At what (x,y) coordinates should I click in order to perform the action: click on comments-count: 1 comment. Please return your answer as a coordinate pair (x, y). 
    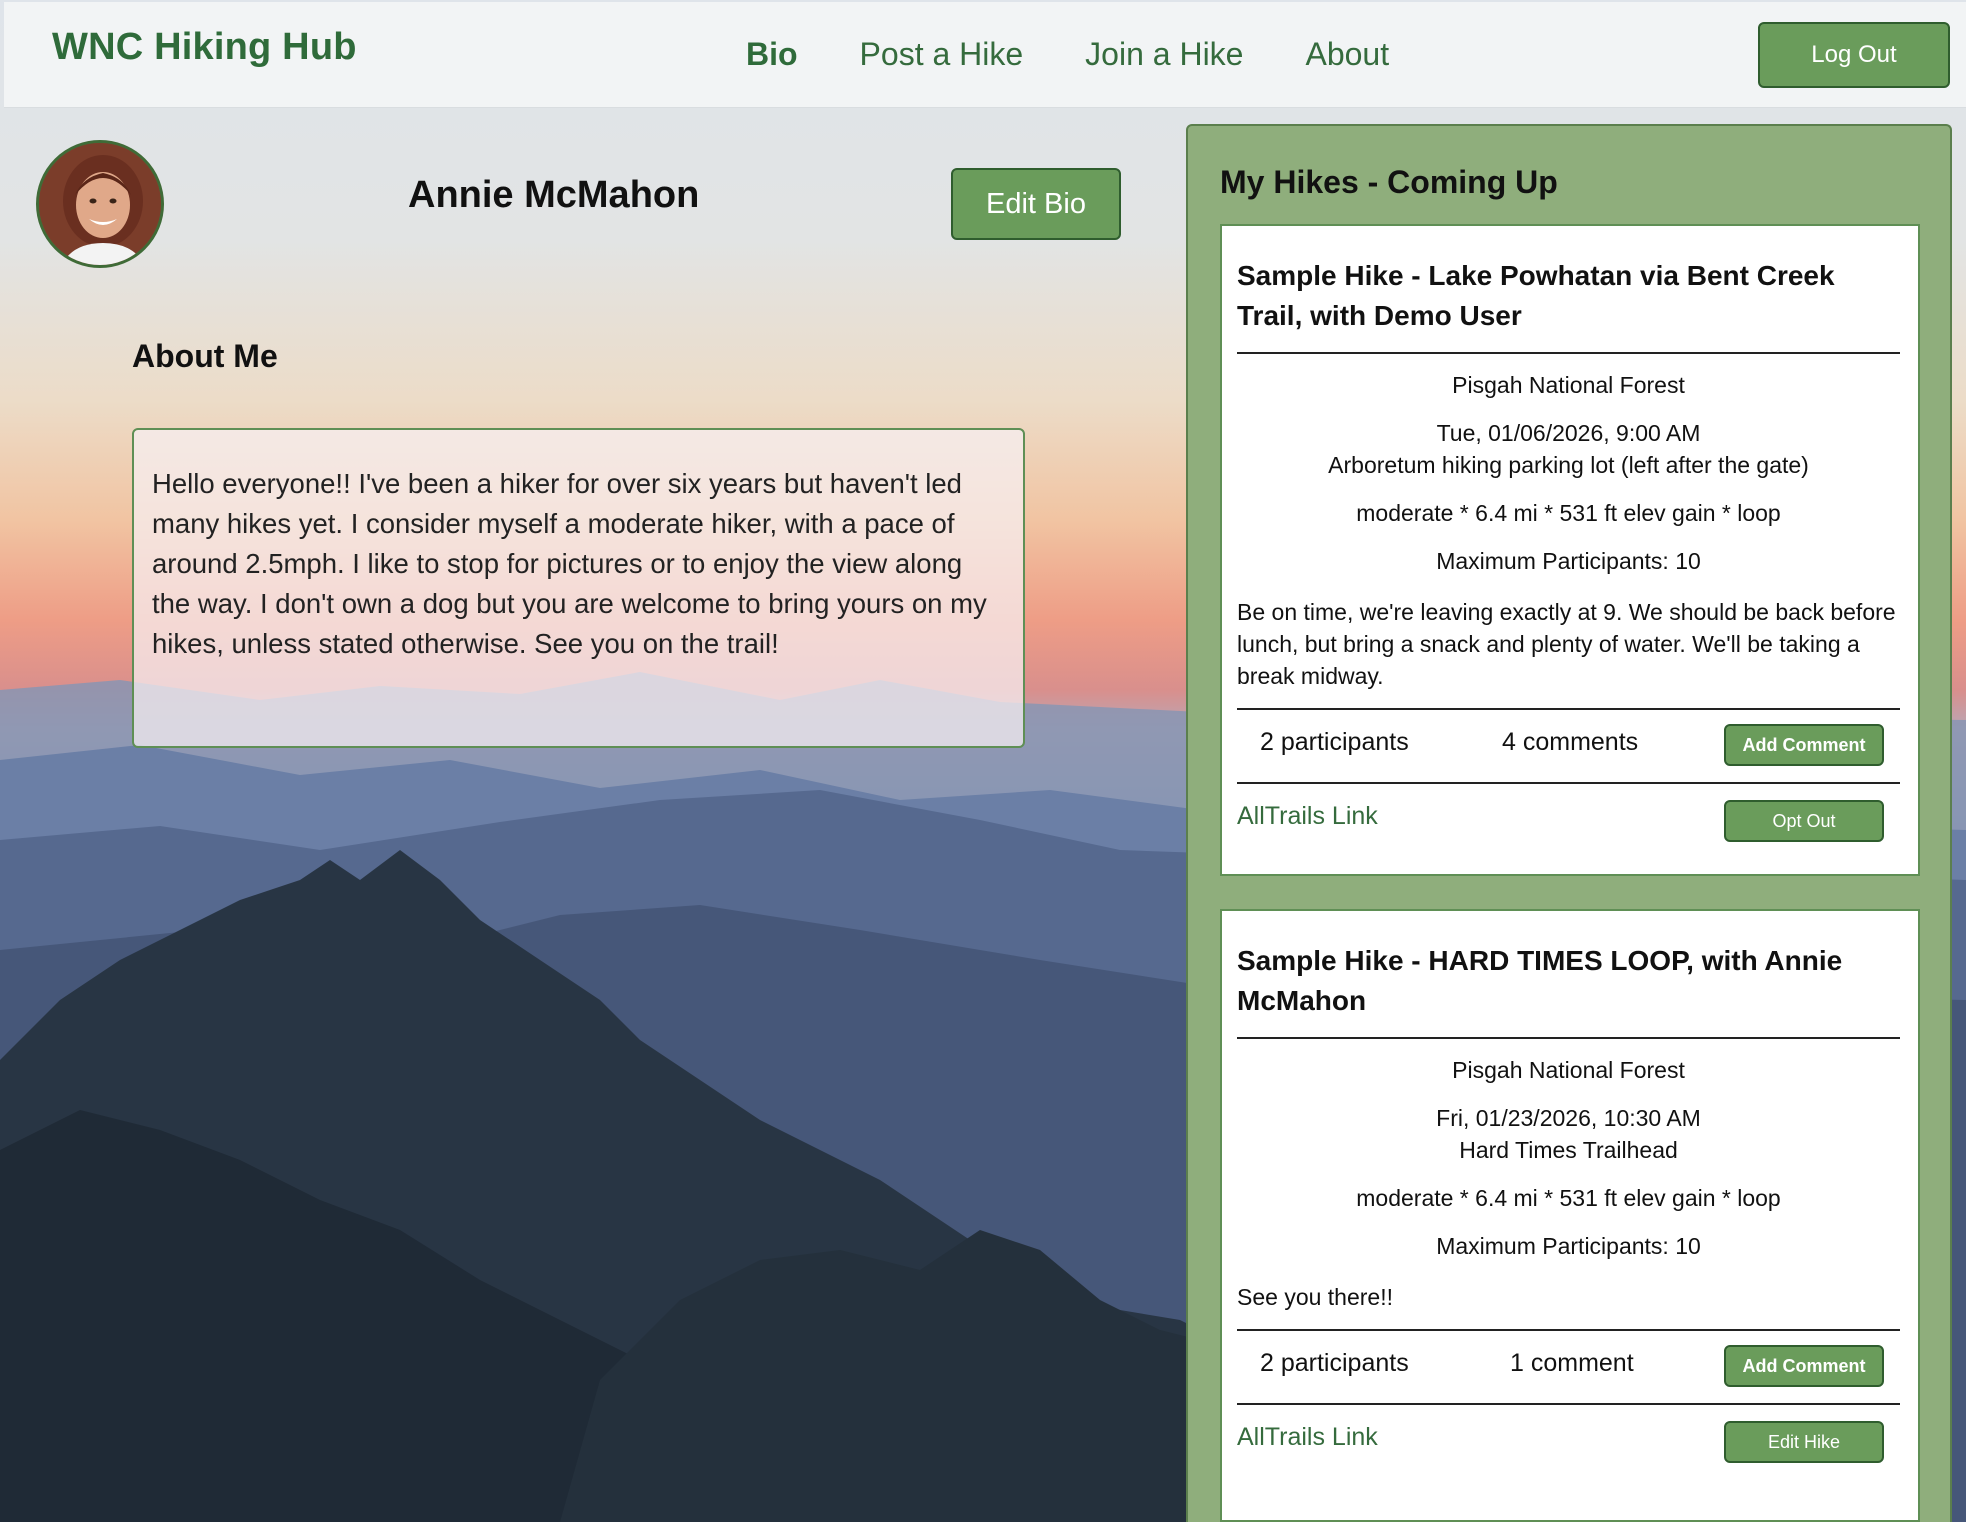
    Looking at the image, I should click on (1572, 1363).